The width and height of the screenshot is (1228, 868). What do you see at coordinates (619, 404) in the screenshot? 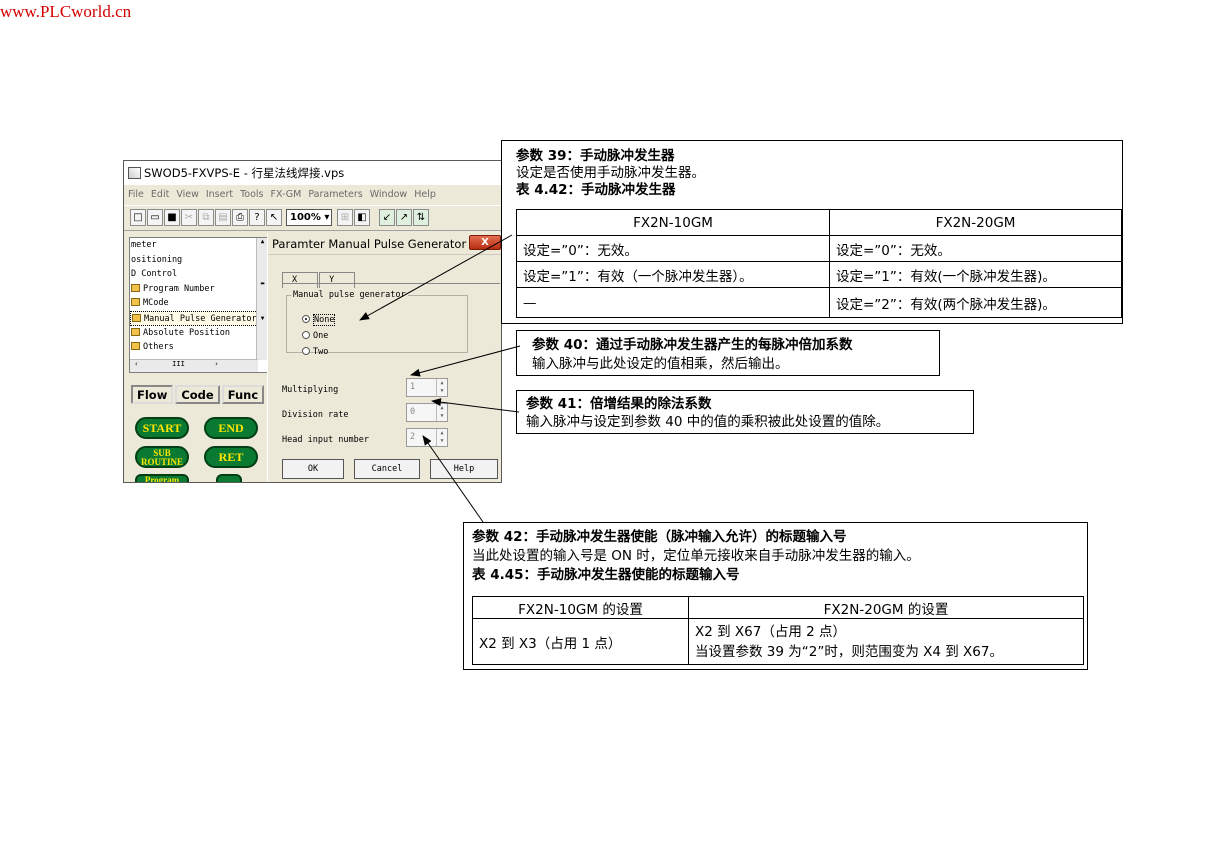
I see `param41-title: 参数 41：倍增结果的除法系数` at bounding box center [619, 404].